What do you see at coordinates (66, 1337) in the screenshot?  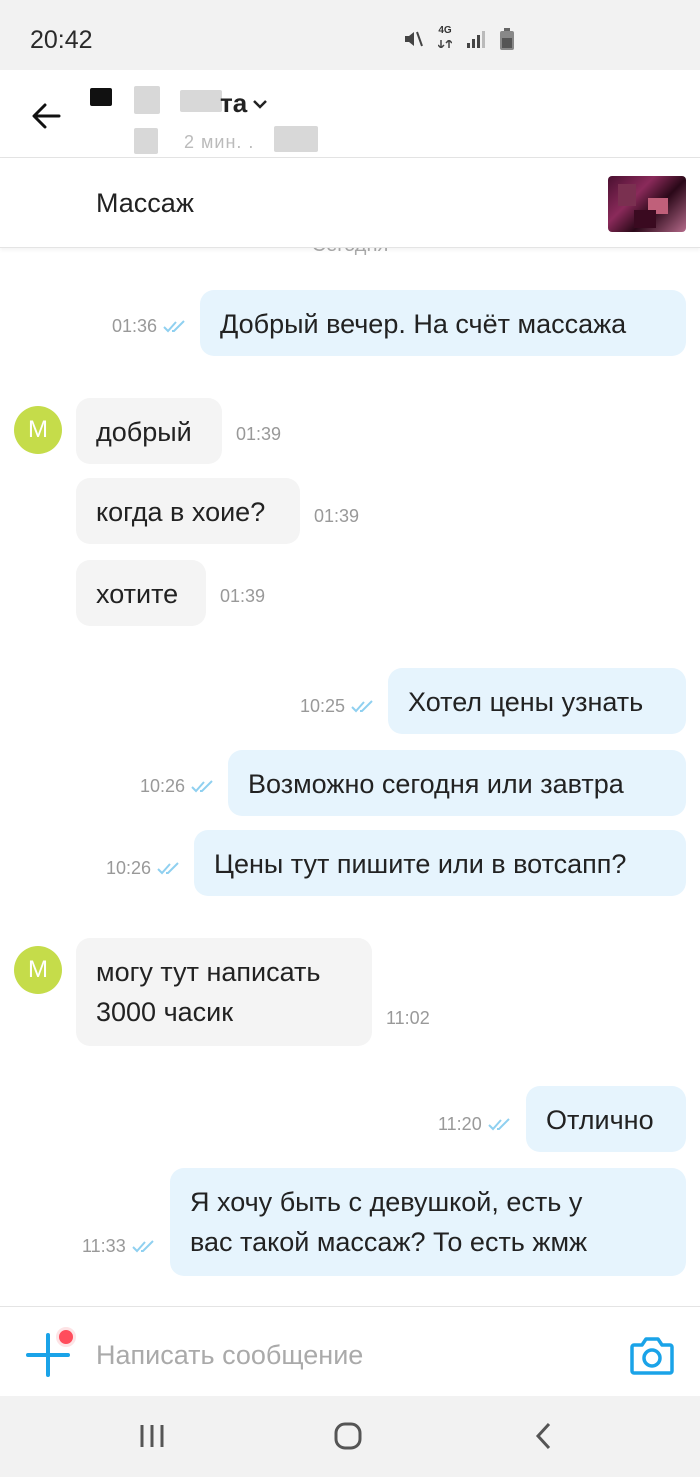 I see `notification-dot` at bounding box center [66, 1337].